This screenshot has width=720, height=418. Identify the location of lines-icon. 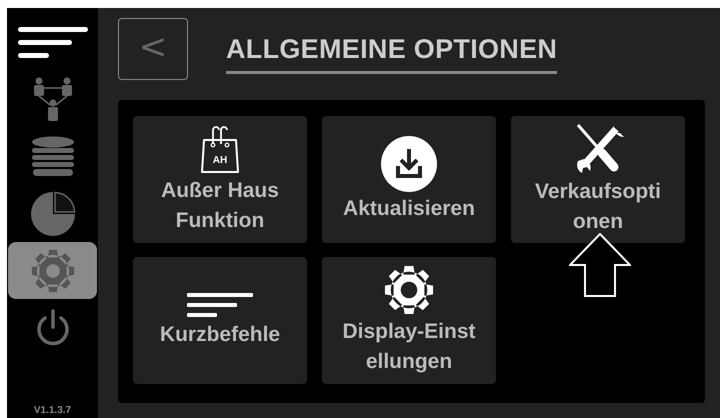
(220, 305).